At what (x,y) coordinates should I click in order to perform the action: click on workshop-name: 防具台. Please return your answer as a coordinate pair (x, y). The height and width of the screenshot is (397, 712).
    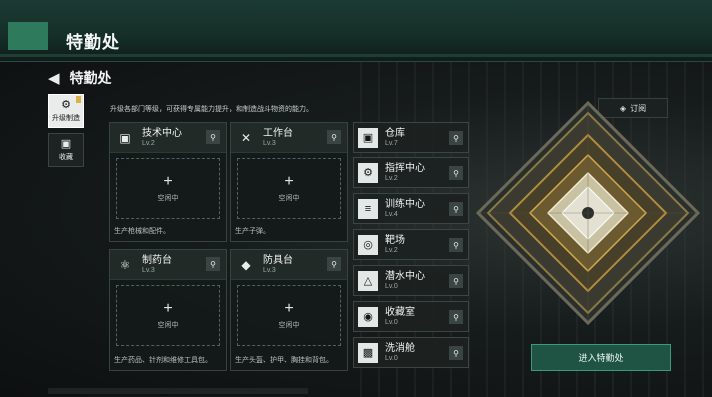
    Looking at the image, I should click on (278, 260).